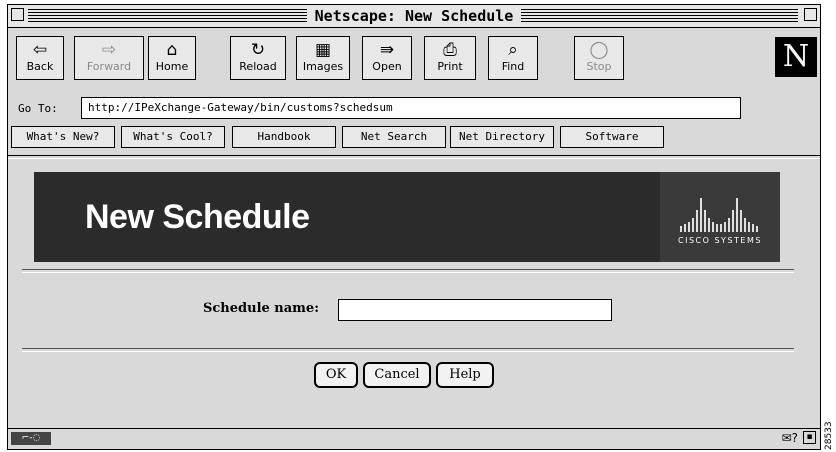  What do you see at coordinates (408, 350) in the screenshot?
I see `divider-bottom` at bounding box center [408, 350].